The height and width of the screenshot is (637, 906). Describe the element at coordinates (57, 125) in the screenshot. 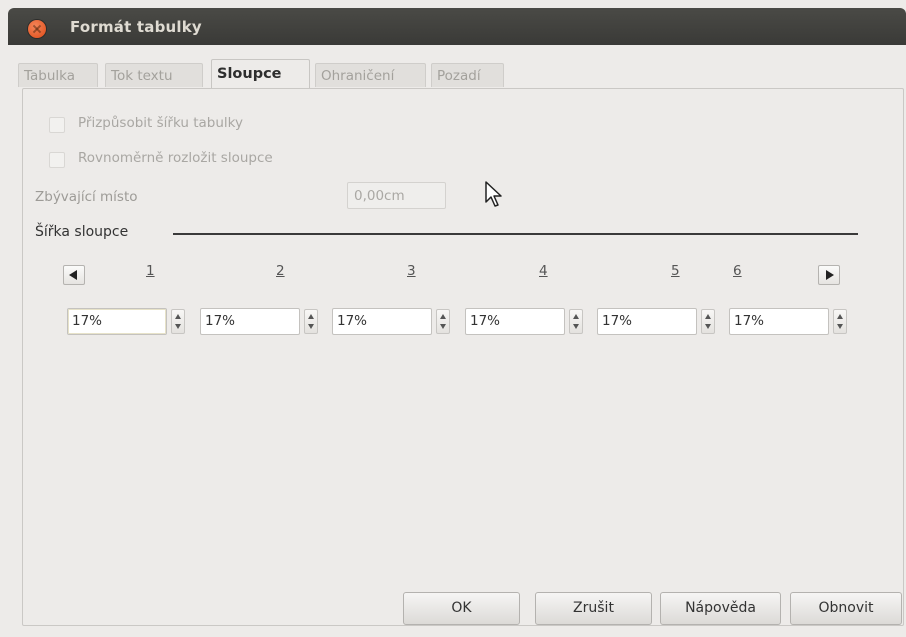

I see `fit-width-checkbox` at that location.